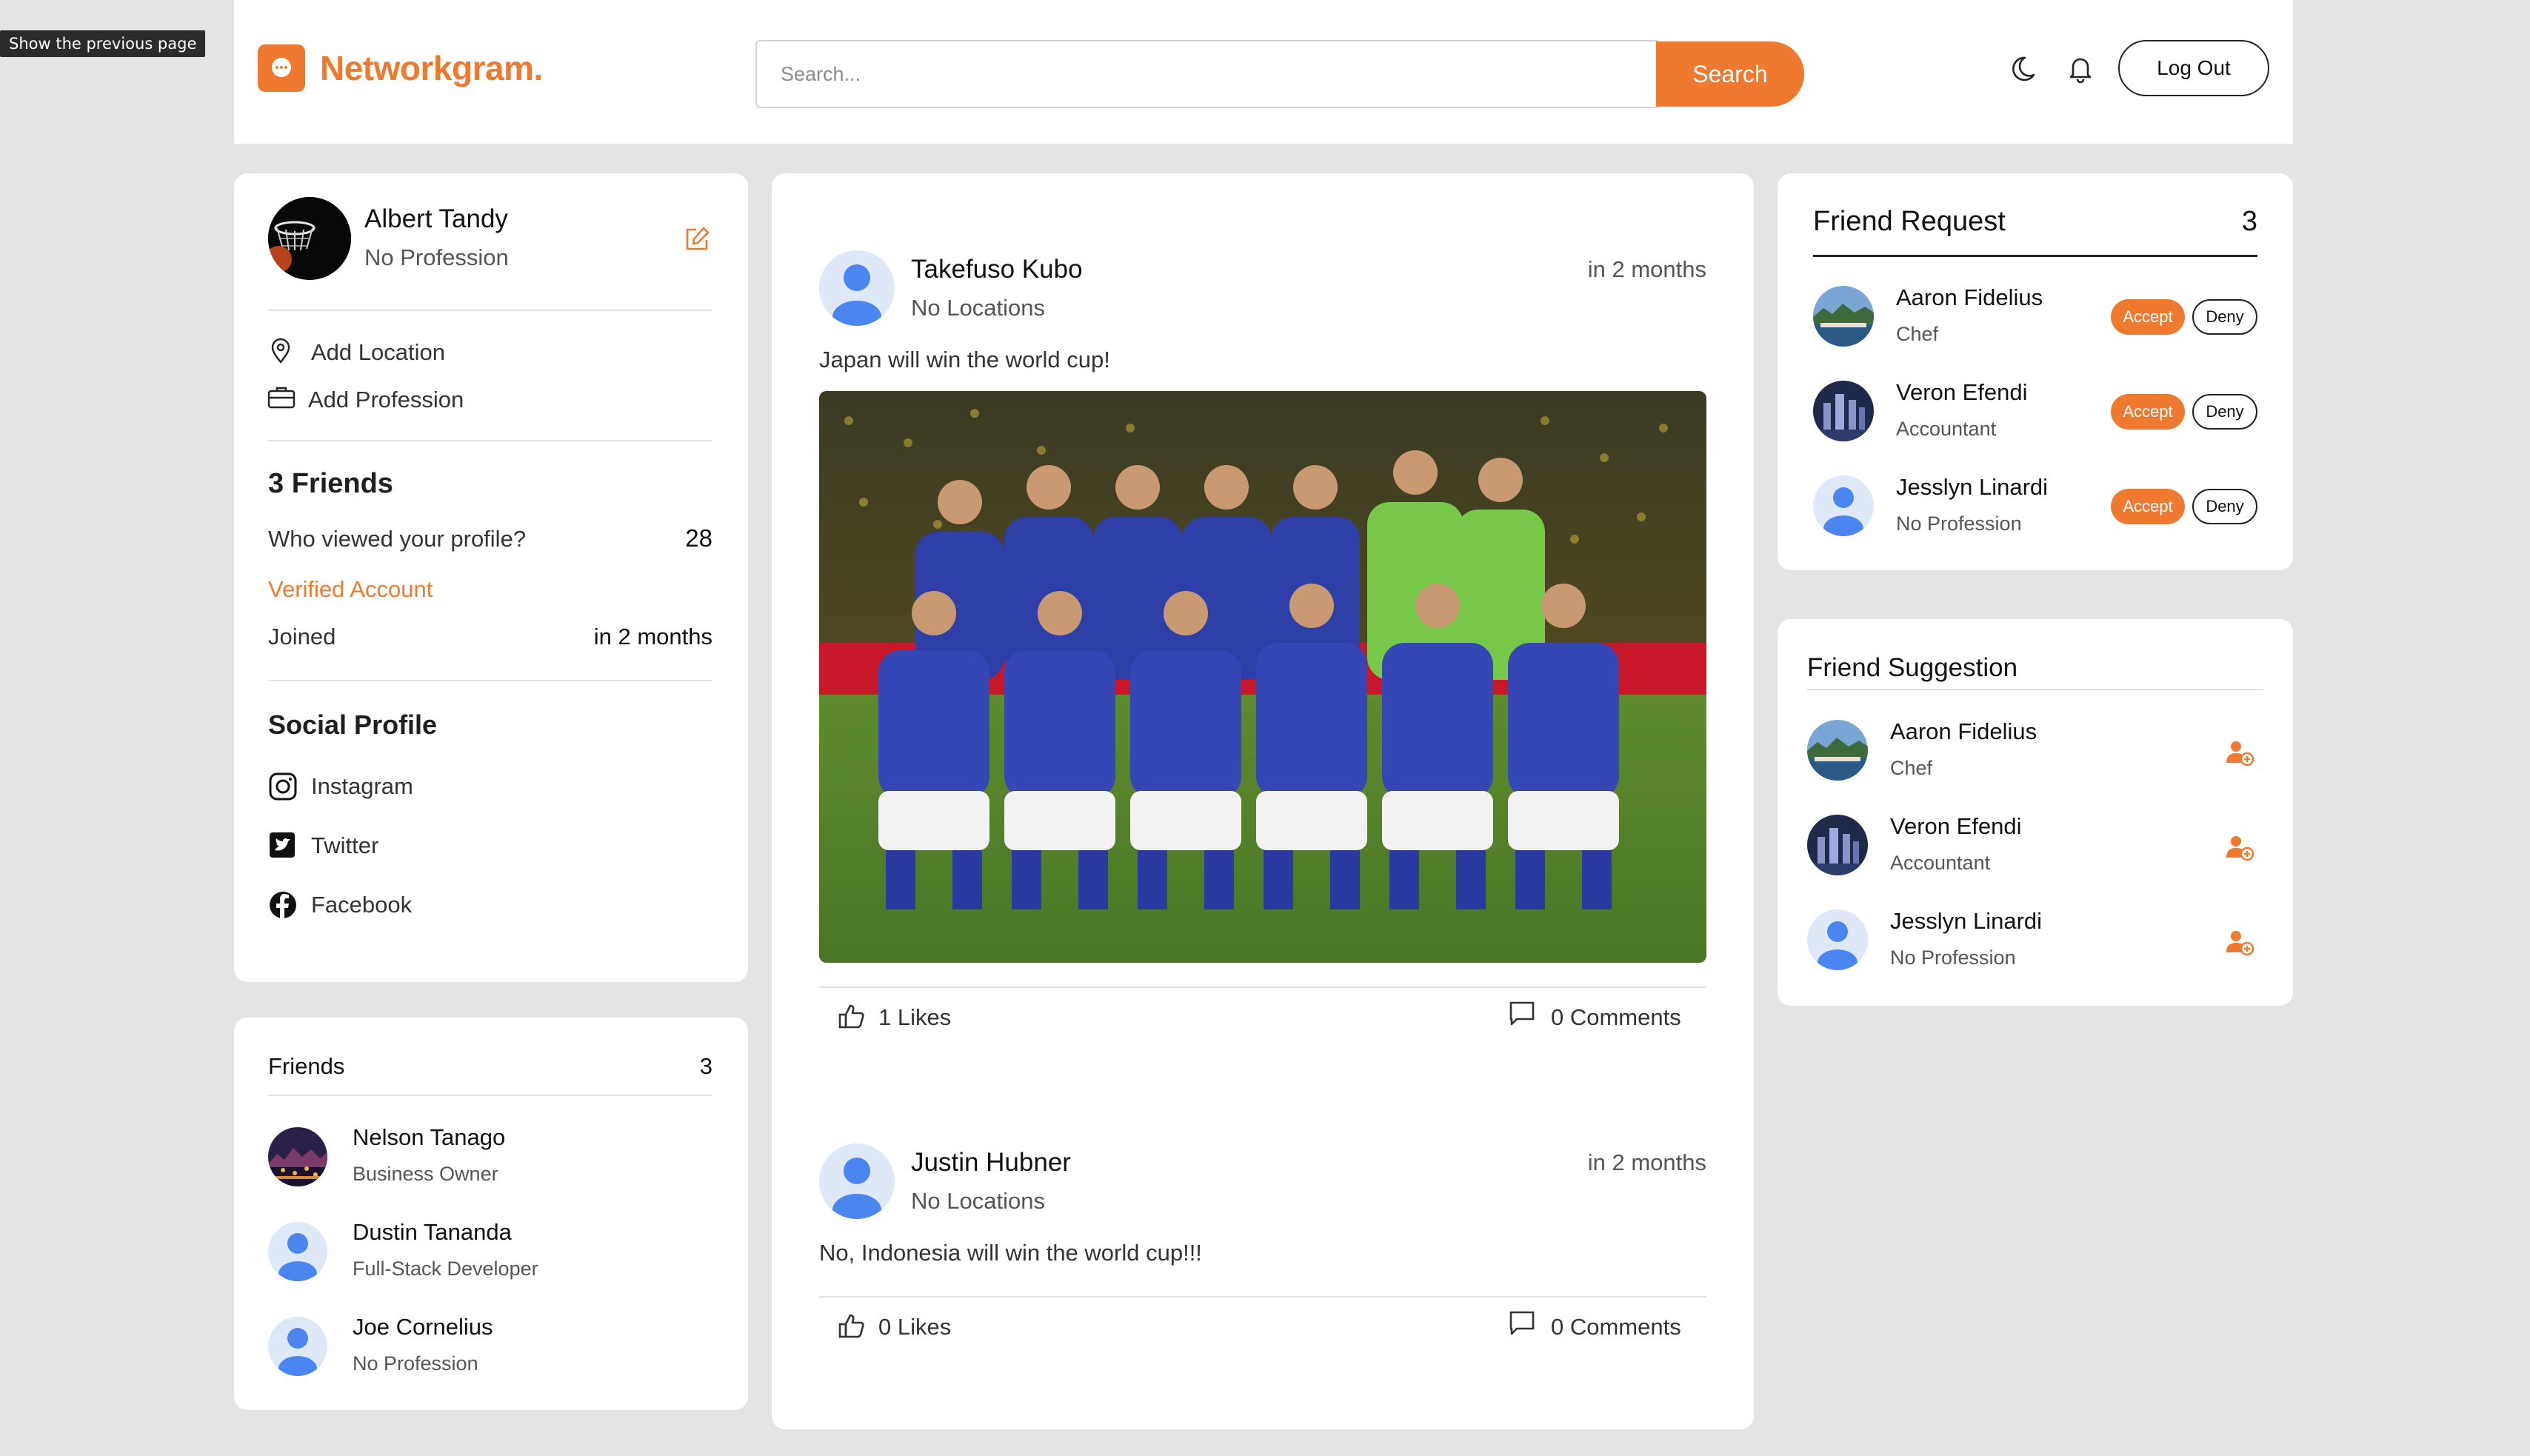  I want to click on add-location-link: Add Location, so click(378, 352).